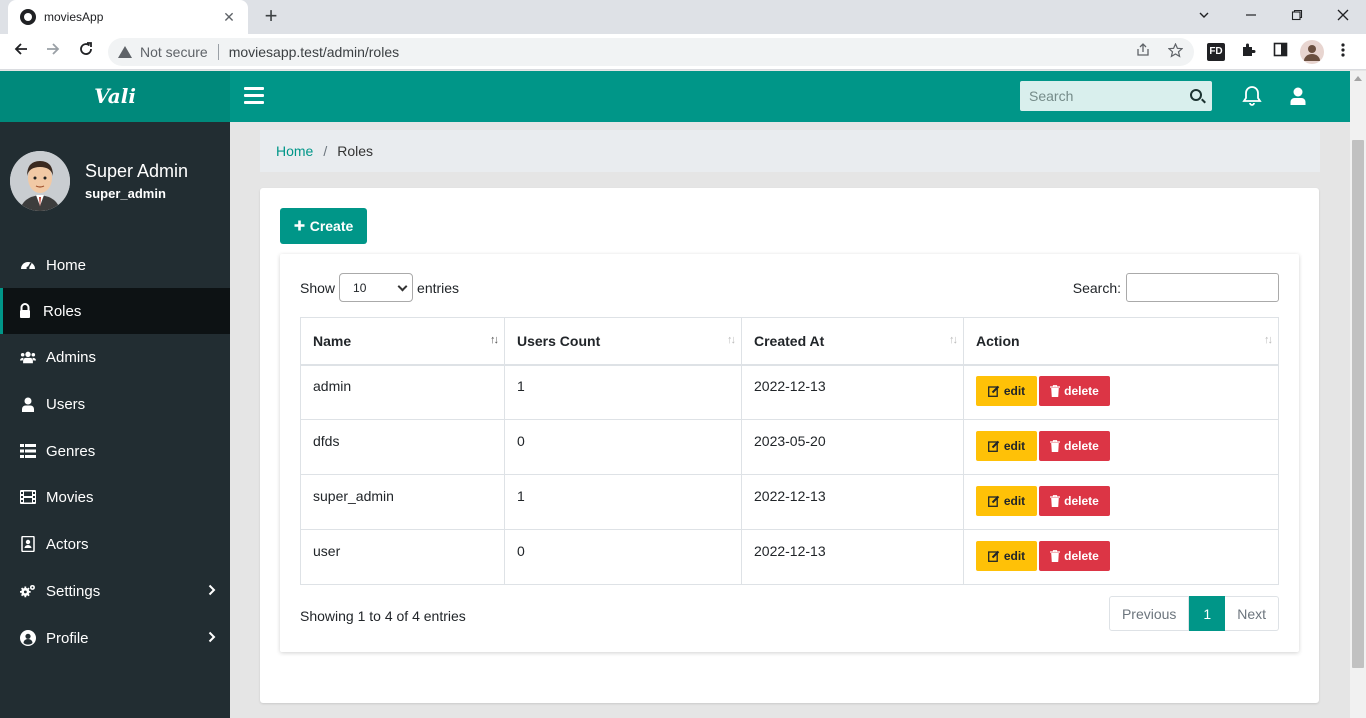 Image resolution: width=1366 pixels, height=718 pixels. I want to click on create-button: Create, so click(323, 226).